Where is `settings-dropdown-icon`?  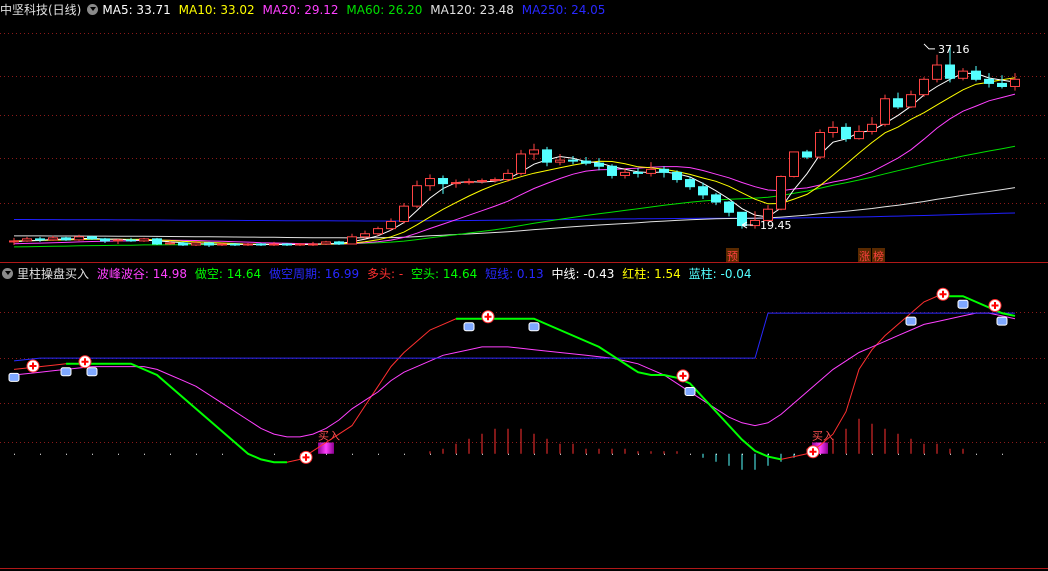 settings-dropdown-icon is located at coordinates (93, 9).